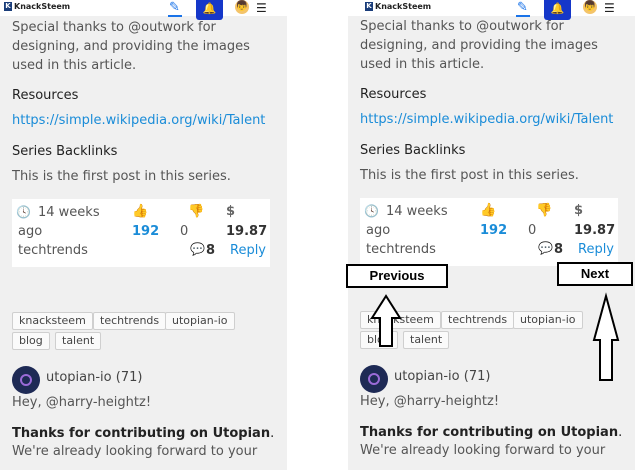 Image resolution: width=635 pixels, height=470 pixels. I want to click on previous-annotation-box: Previous, so click(397, 276).